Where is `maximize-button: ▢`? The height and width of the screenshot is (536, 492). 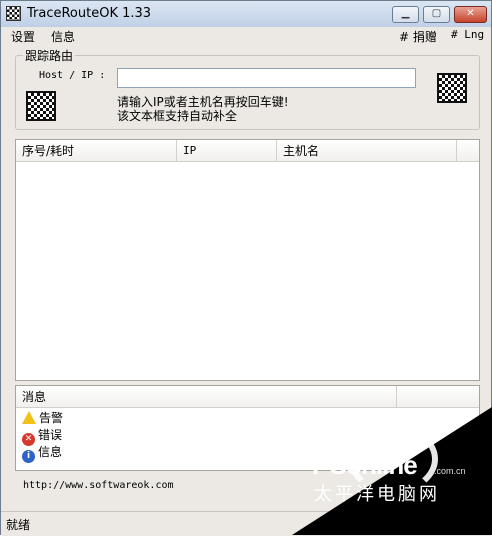
maximize-button: ▢ is located at coordinates (436, 14).